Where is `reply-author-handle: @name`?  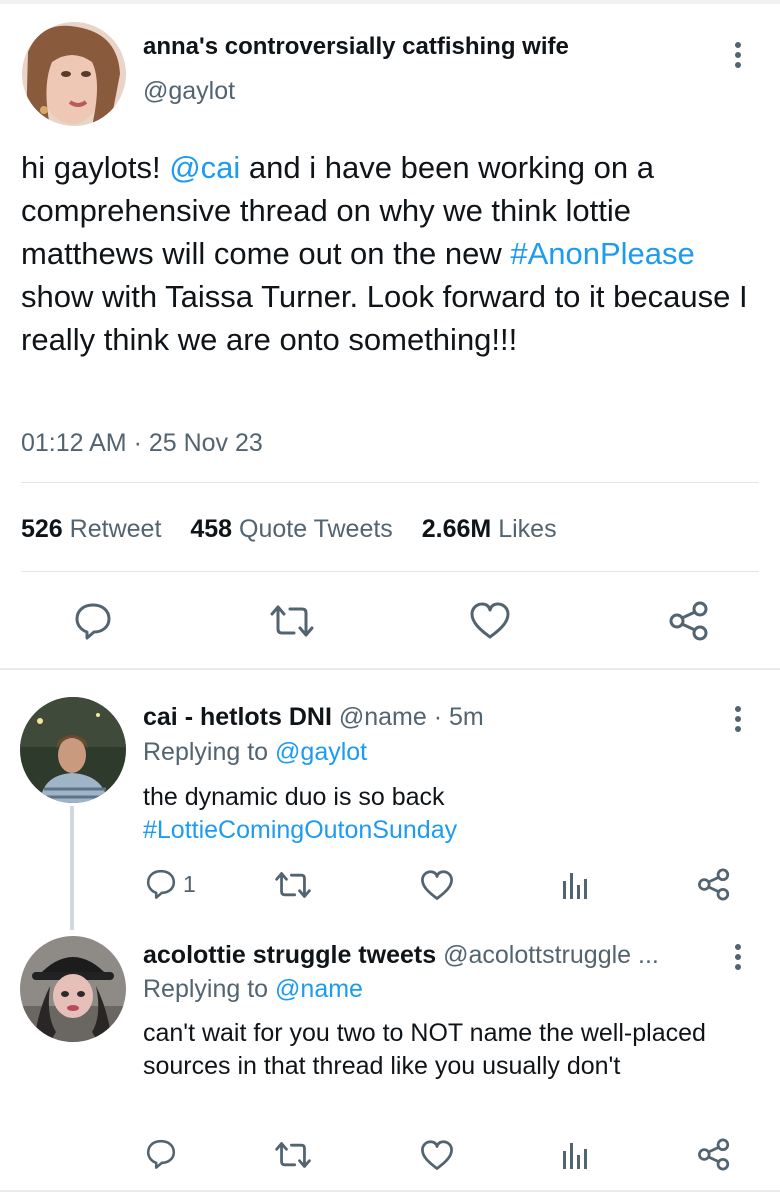
reply-author-handle: @name is located at coordinates (383, 717).